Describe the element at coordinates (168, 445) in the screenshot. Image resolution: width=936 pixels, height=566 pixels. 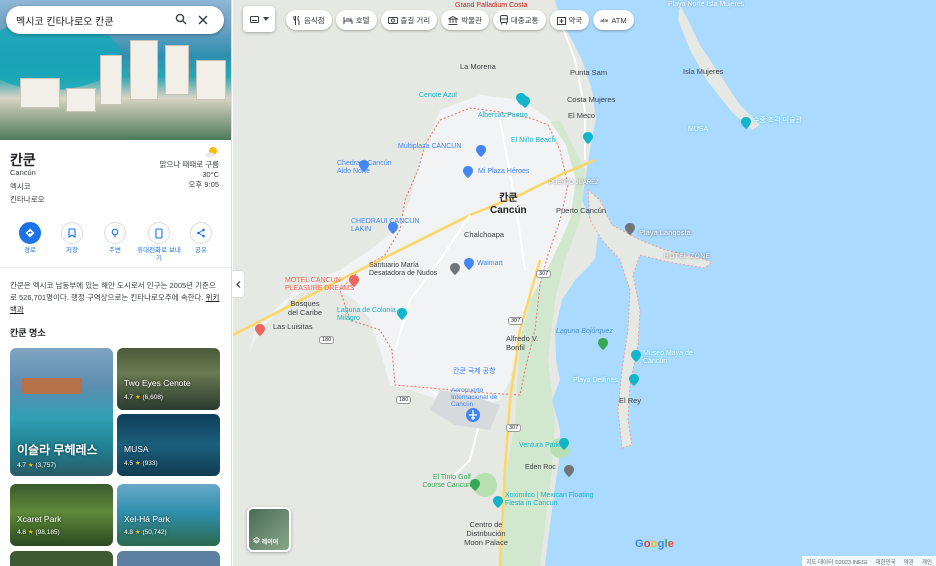
I see `place-card-musa: MUSA 4.5 ★ (933)` at that location.